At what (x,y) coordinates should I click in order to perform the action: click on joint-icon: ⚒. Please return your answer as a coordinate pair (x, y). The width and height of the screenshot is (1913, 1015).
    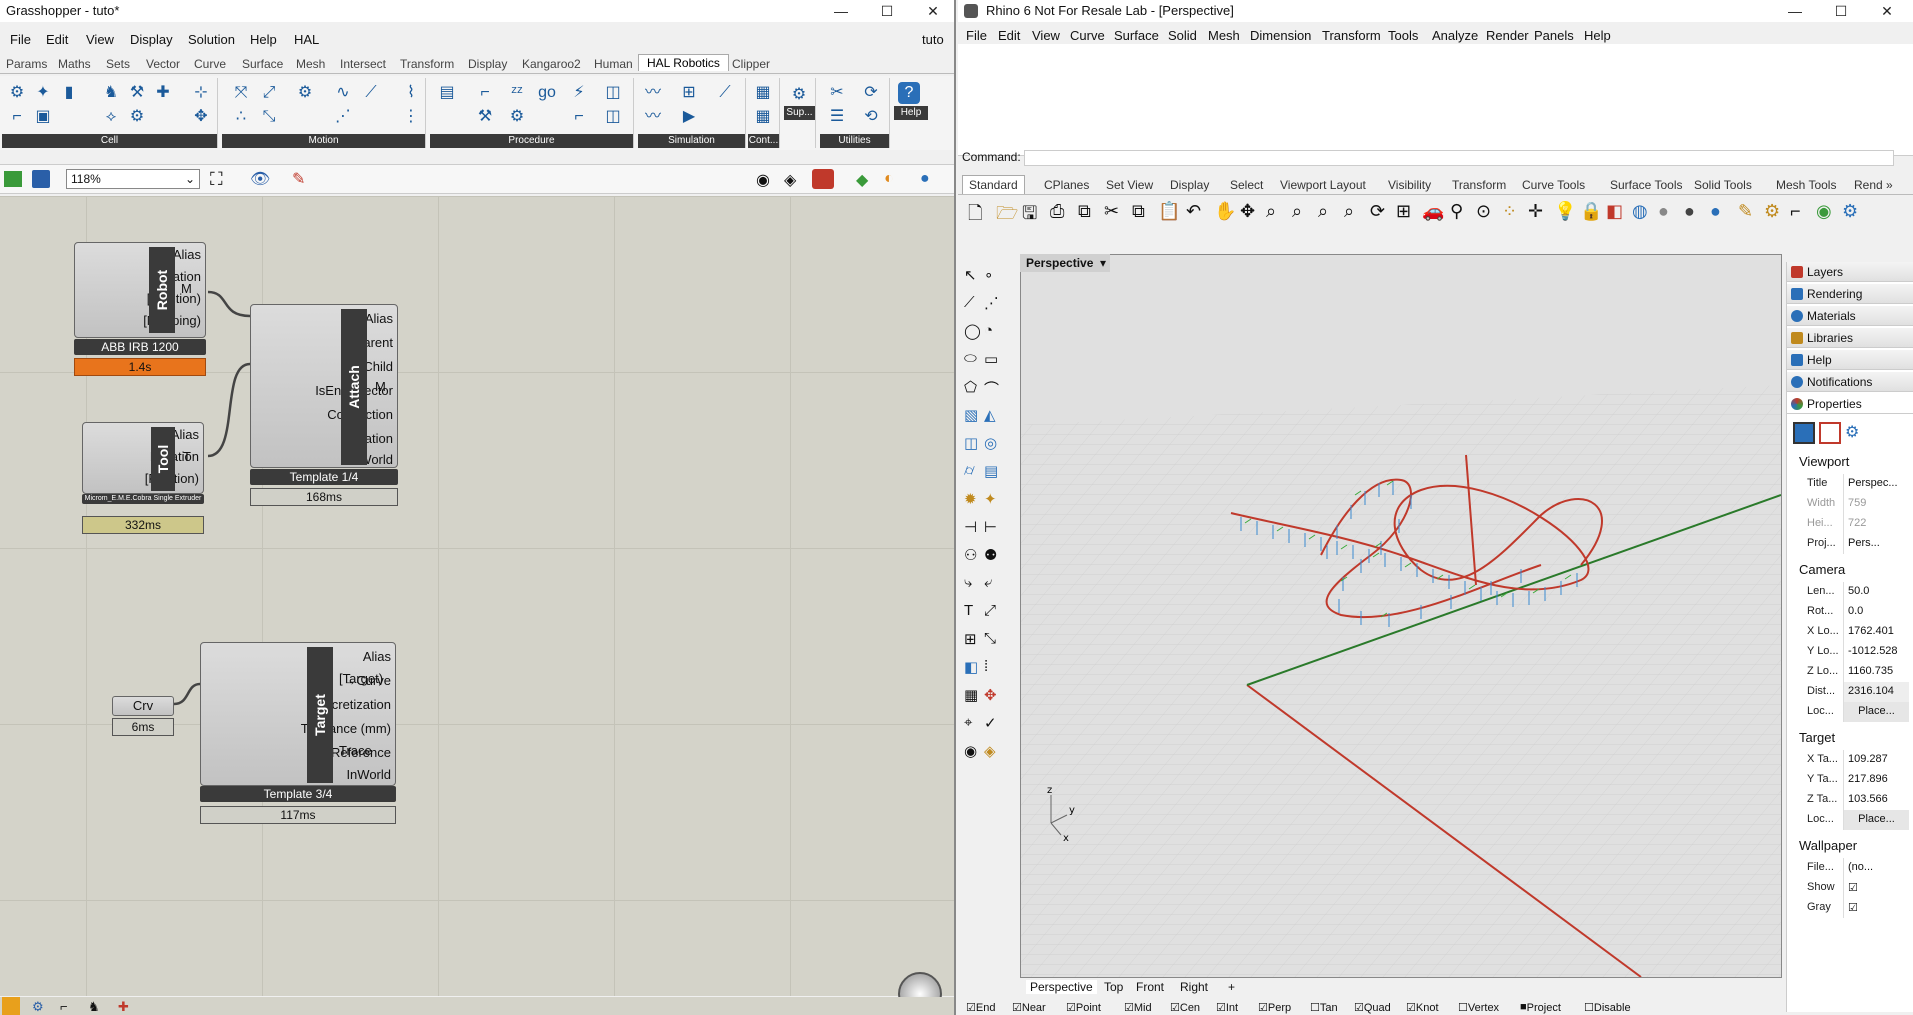
    Looking at the image, I should click on (137, 93).